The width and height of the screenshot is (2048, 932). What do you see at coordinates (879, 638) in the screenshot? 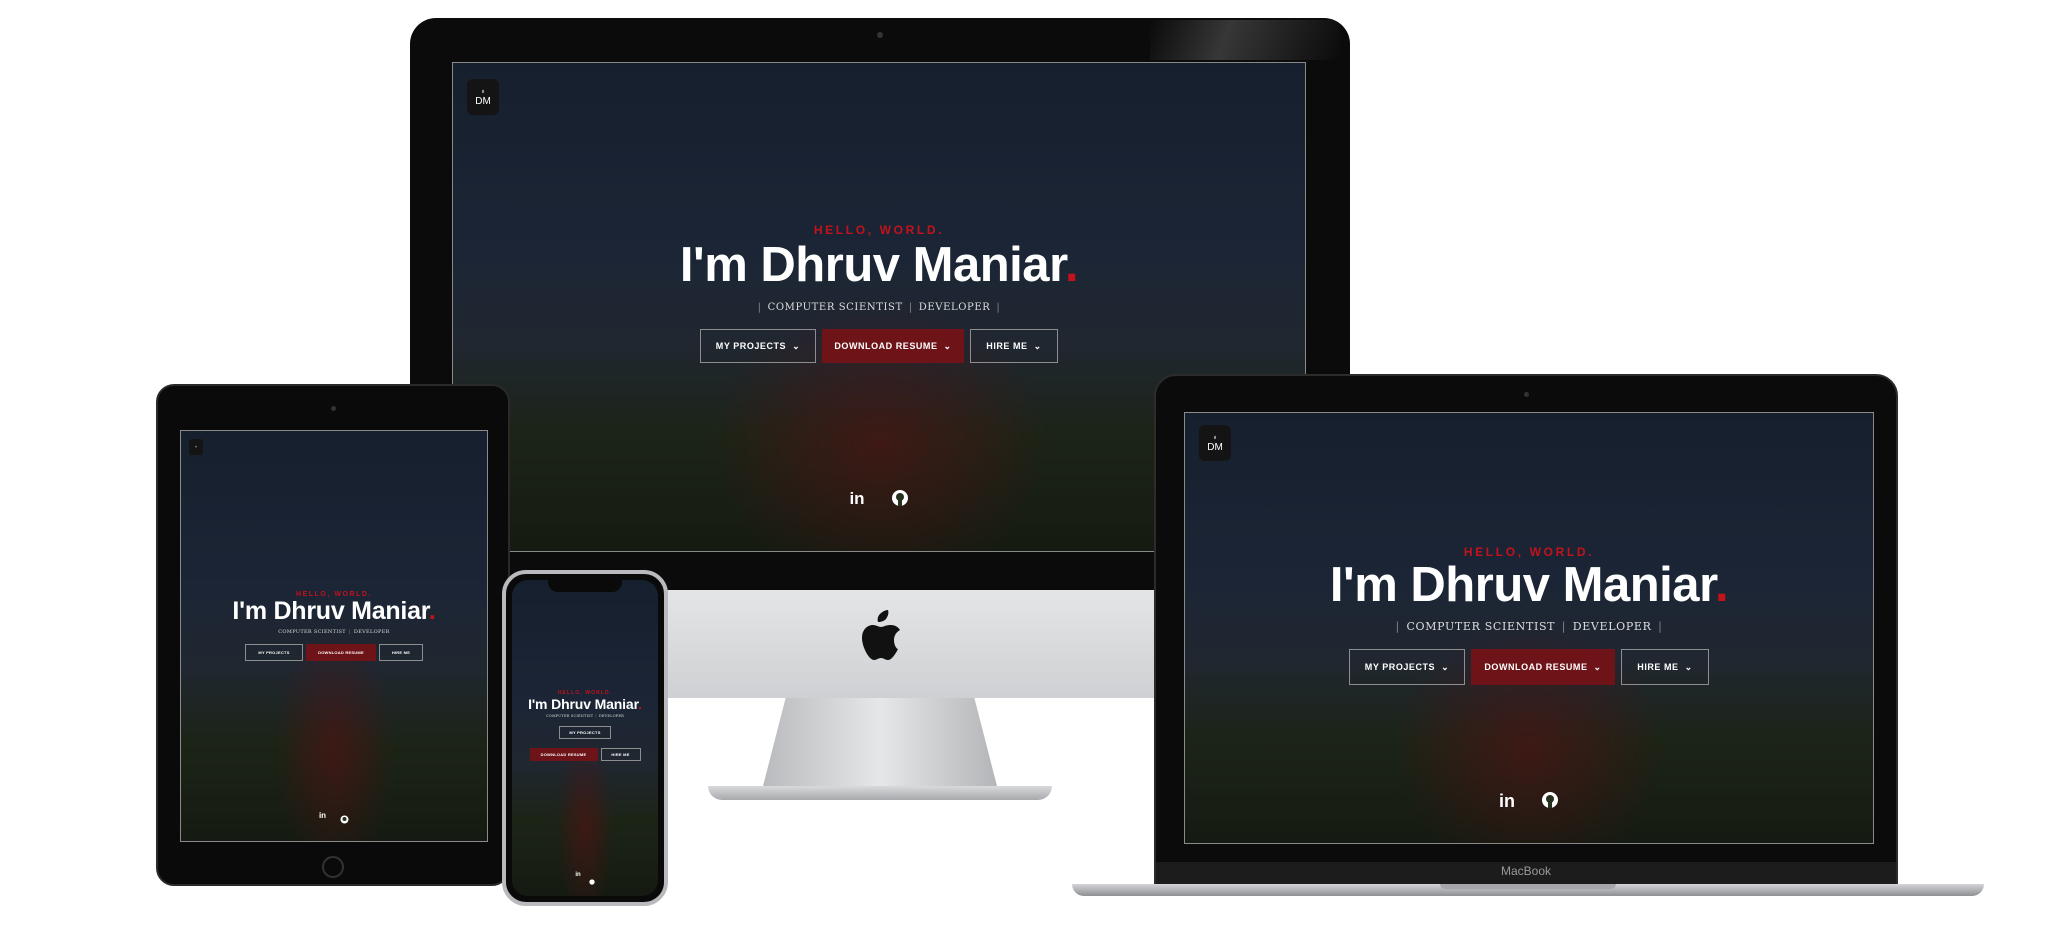
I see `apple-logo-icon` at bounding box center [879, 638].